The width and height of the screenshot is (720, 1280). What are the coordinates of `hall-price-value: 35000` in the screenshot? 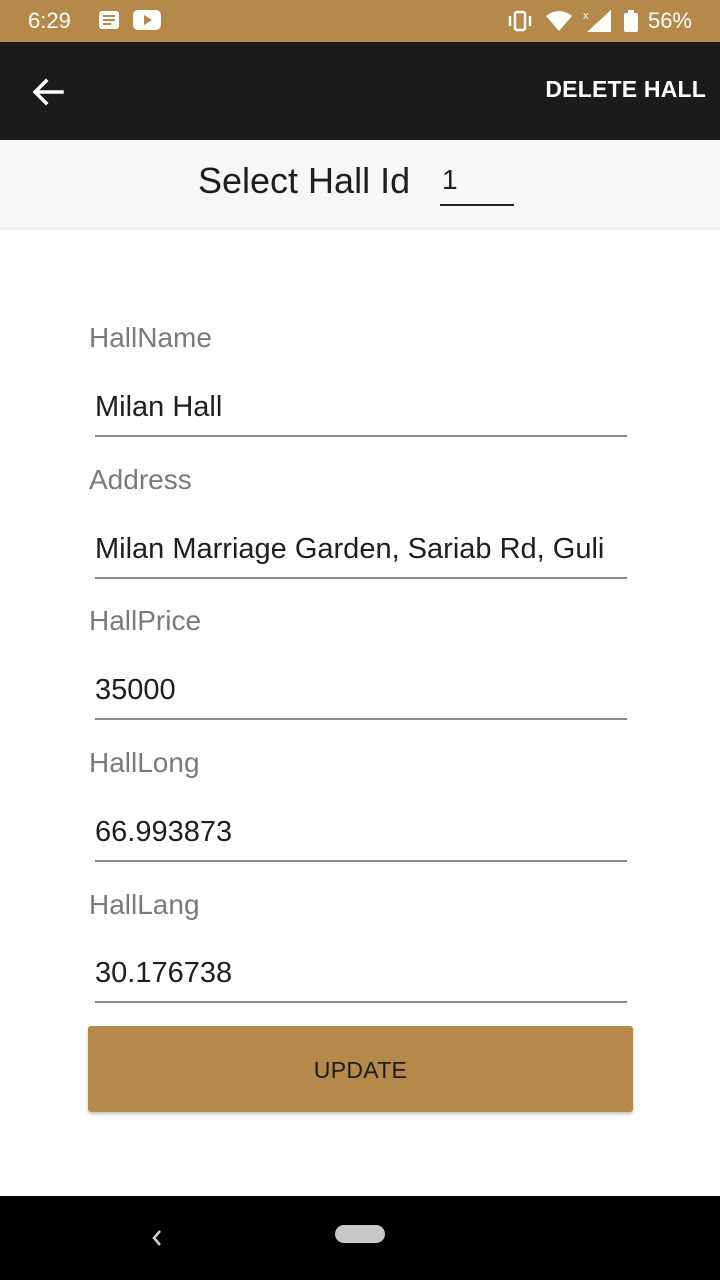 It's located at (135, 690).